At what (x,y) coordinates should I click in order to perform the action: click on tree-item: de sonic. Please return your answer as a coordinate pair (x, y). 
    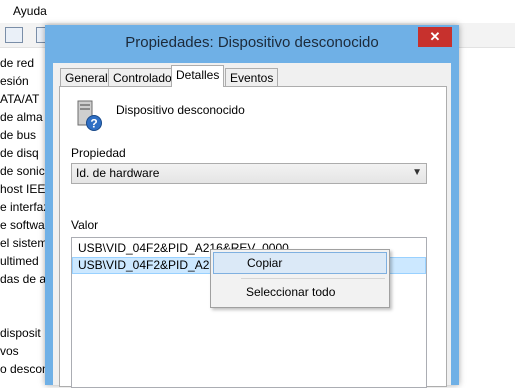
    Looking at the image, I should click on (23, 171).